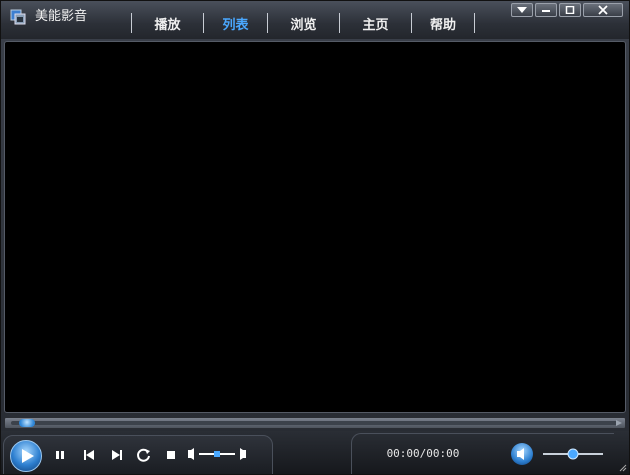 Image resolution: width=630 pixels, height=475 pixels. What do you see at coordinates (375, 23) in the screenshot?
I see `tab-home: 主页` at bounding box center [375, 23].